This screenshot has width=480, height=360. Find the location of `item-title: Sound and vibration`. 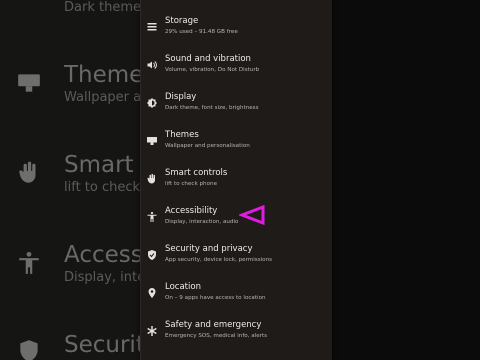

item-title: Sound and vibration is located at coordinates (208, 59).